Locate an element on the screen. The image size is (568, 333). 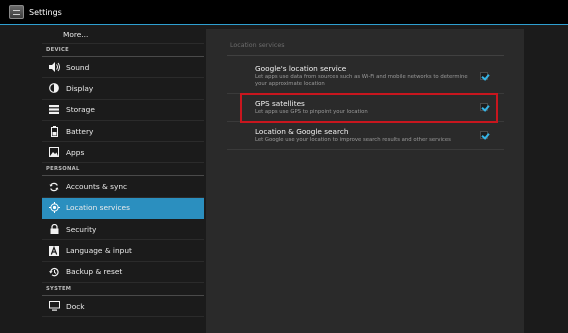
dock-monitor-icon is located at coordinates (54, 306).